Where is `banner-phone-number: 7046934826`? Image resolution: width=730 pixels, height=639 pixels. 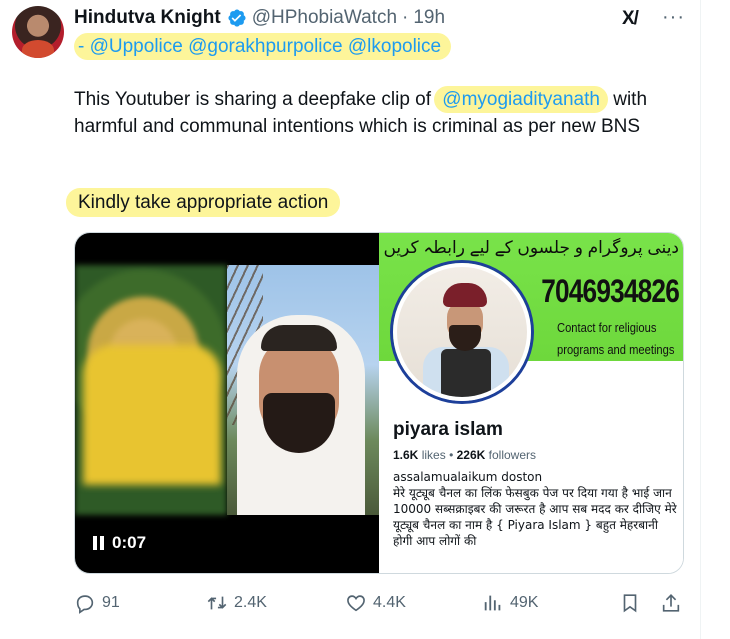
banner-phone-number: 7046934826 is located at coordinates (610, 291).